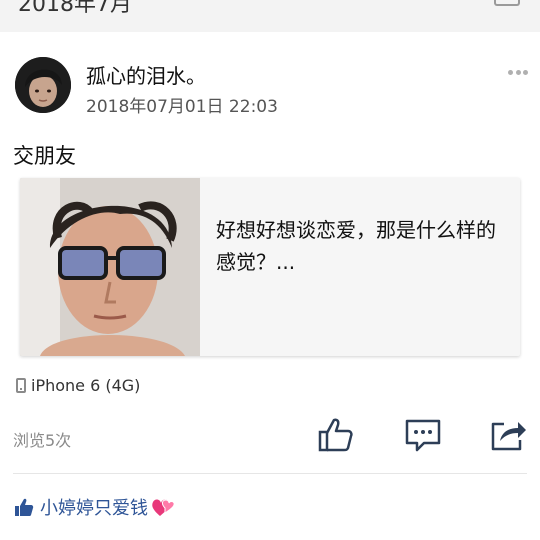  What do you see at coordinates (86, 385) in the screenshot?
I see `device-label: iPhone 6 (4G)` at bounding box center [86, 385].